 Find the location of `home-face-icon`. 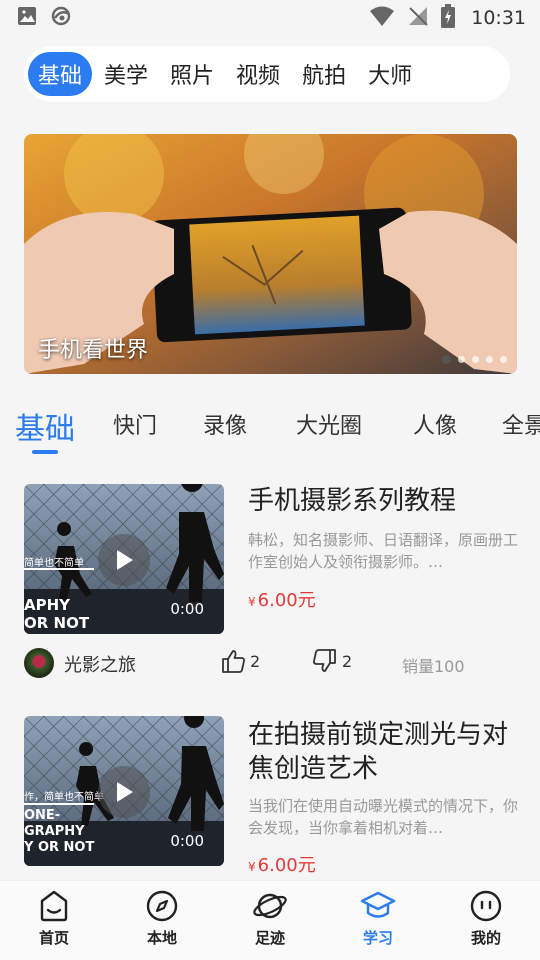

home-face-icon is located at coordinates (54, 906).